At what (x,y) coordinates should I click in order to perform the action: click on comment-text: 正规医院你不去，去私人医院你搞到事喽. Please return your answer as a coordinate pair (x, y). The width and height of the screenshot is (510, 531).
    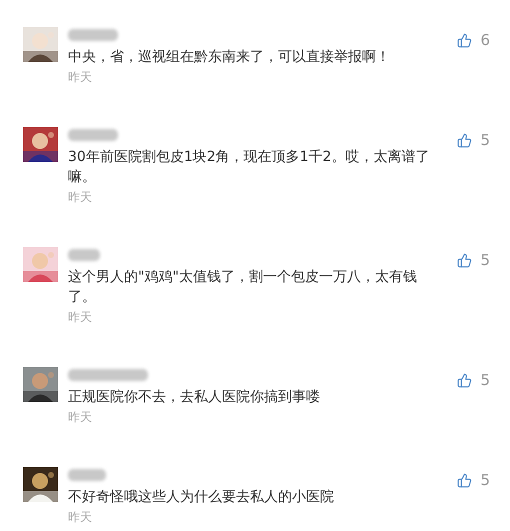
    Looking at the image, I should click on (194, 397).